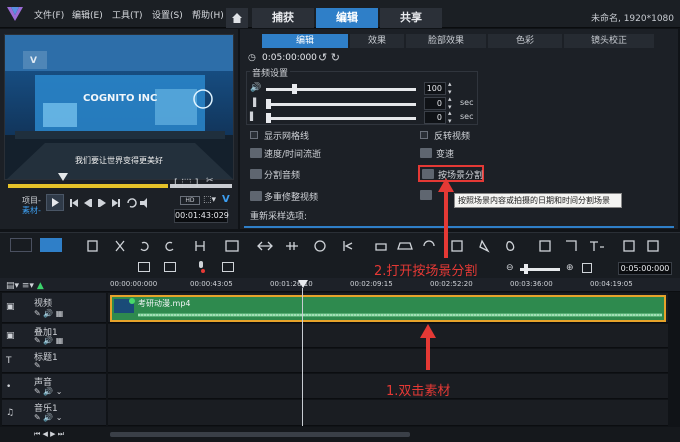  I want to click on editing-tools-row, so click(381, 246).